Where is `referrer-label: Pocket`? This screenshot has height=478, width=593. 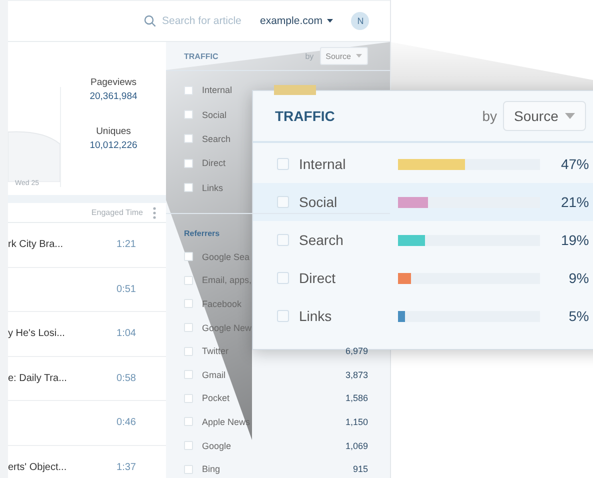 referrer-label: Pocket is located at coordinates (216, 398).